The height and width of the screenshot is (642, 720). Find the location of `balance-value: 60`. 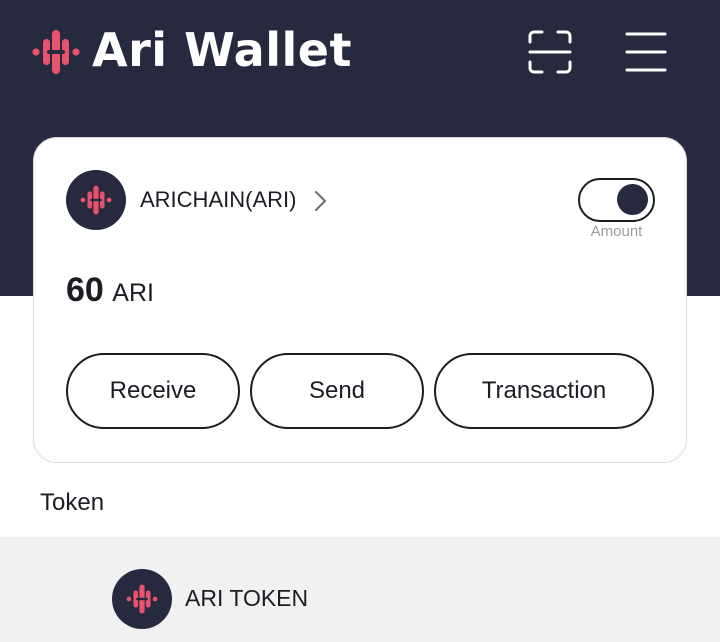

balance-value: 60 is located at coordinates (85, 290).